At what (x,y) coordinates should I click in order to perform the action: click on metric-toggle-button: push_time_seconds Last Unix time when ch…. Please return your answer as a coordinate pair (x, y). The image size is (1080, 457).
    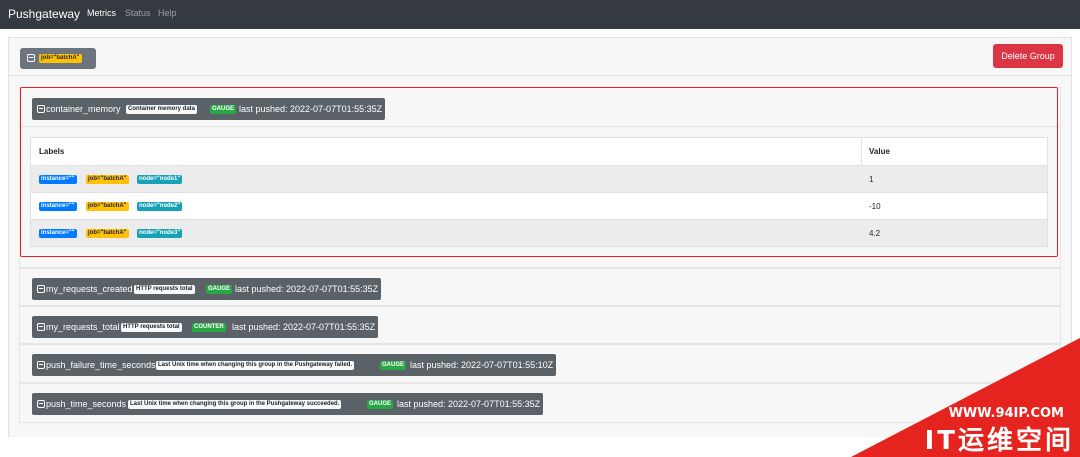
    Looking at the image, I should click on (287, 404).